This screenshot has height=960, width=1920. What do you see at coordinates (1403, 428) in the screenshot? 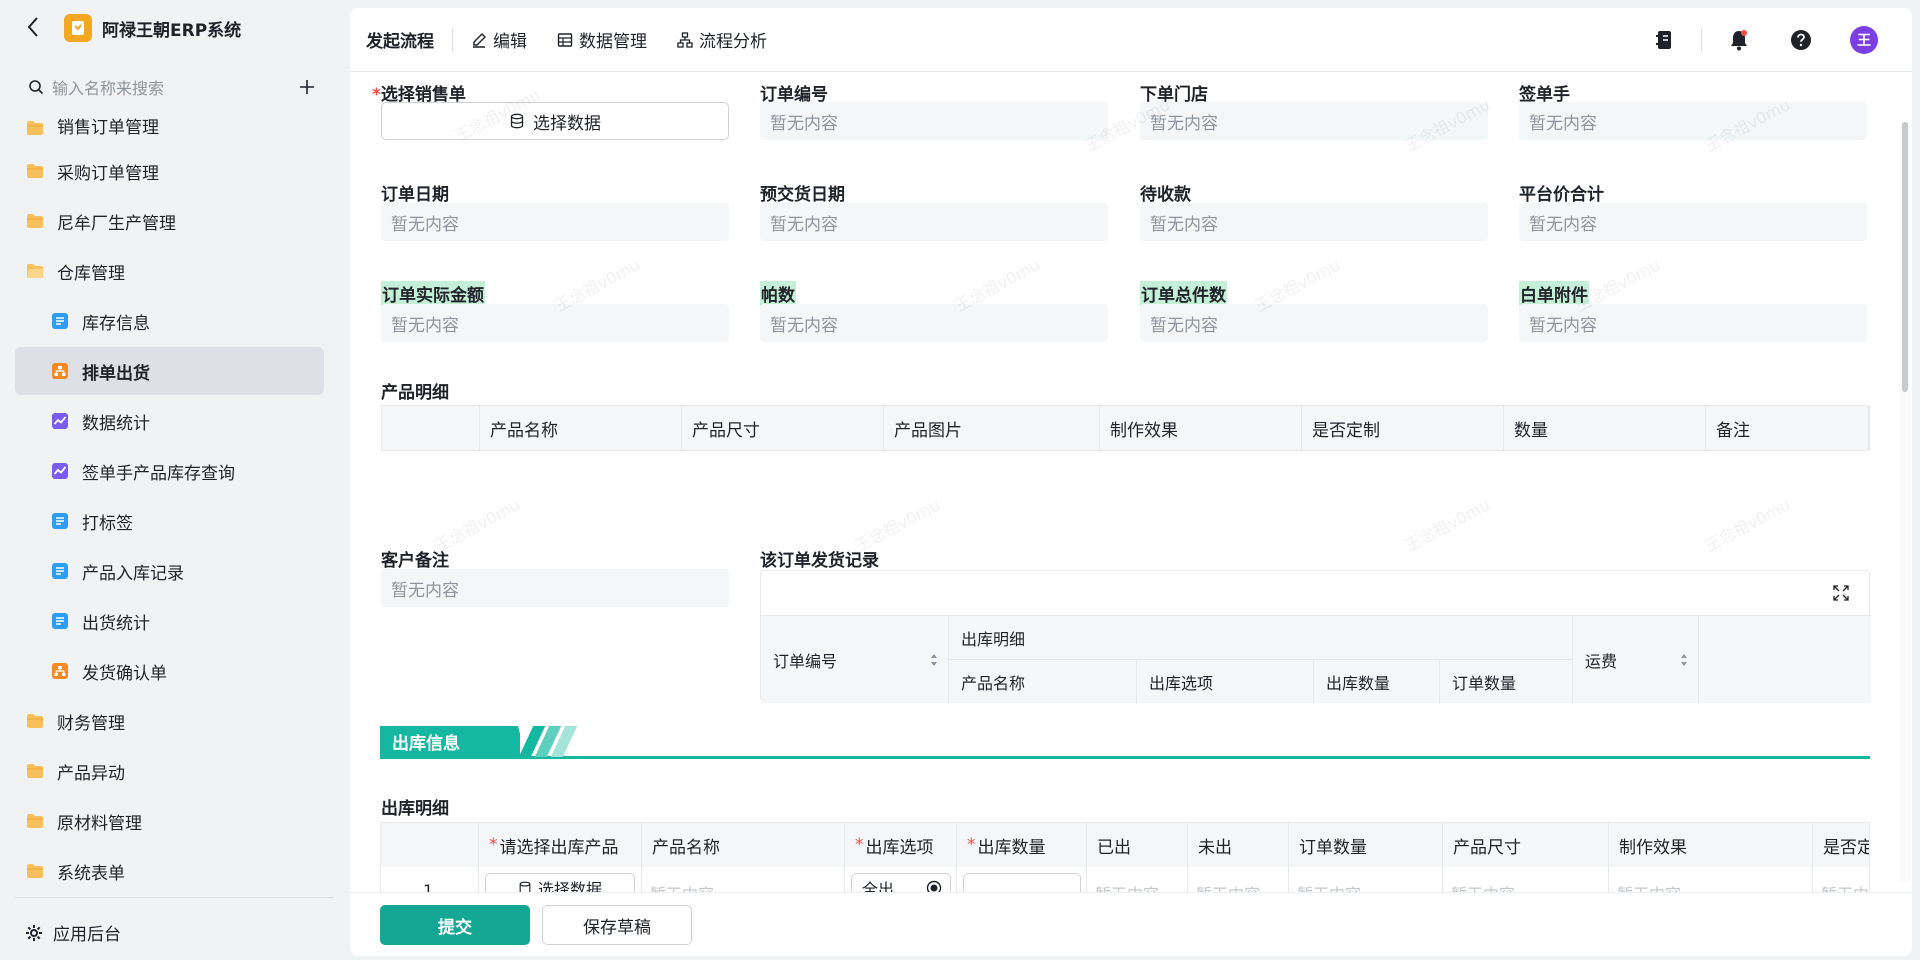
I see `product-col-header: 是否定制` at bounding box center [1403, 428].